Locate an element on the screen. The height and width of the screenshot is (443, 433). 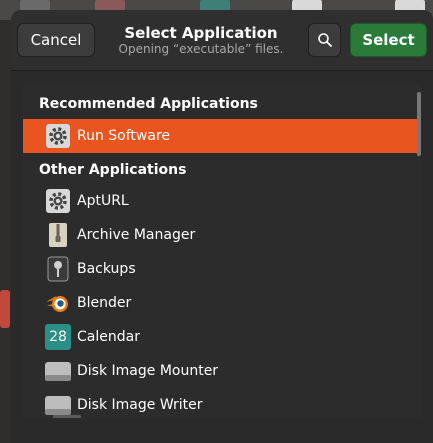
app-label: Blender is located at coordinates (104, 303).